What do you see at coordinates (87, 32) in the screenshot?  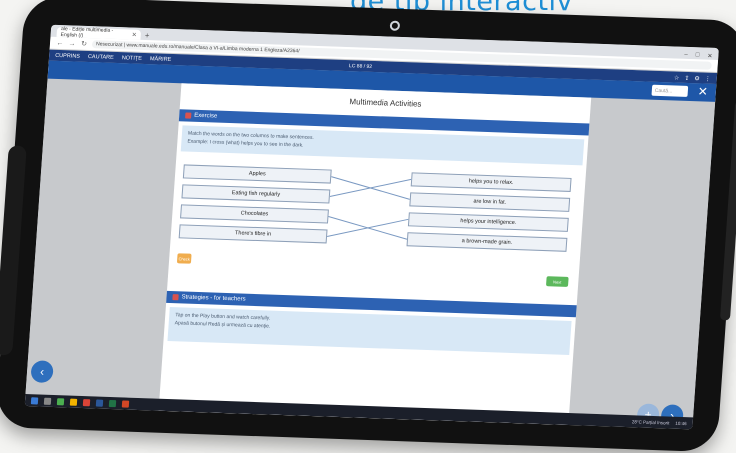 I see `tab-title: ale - Ediție multimedia - English (/)` at bounding box center [87, 32].